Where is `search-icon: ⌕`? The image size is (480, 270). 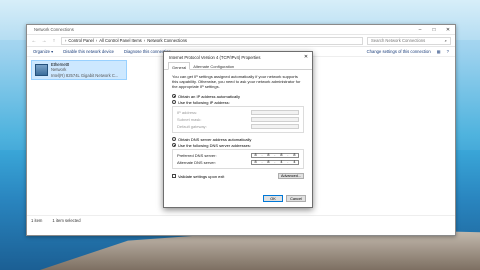 search-icon: ⌕ is located at coordinates (445, 40).